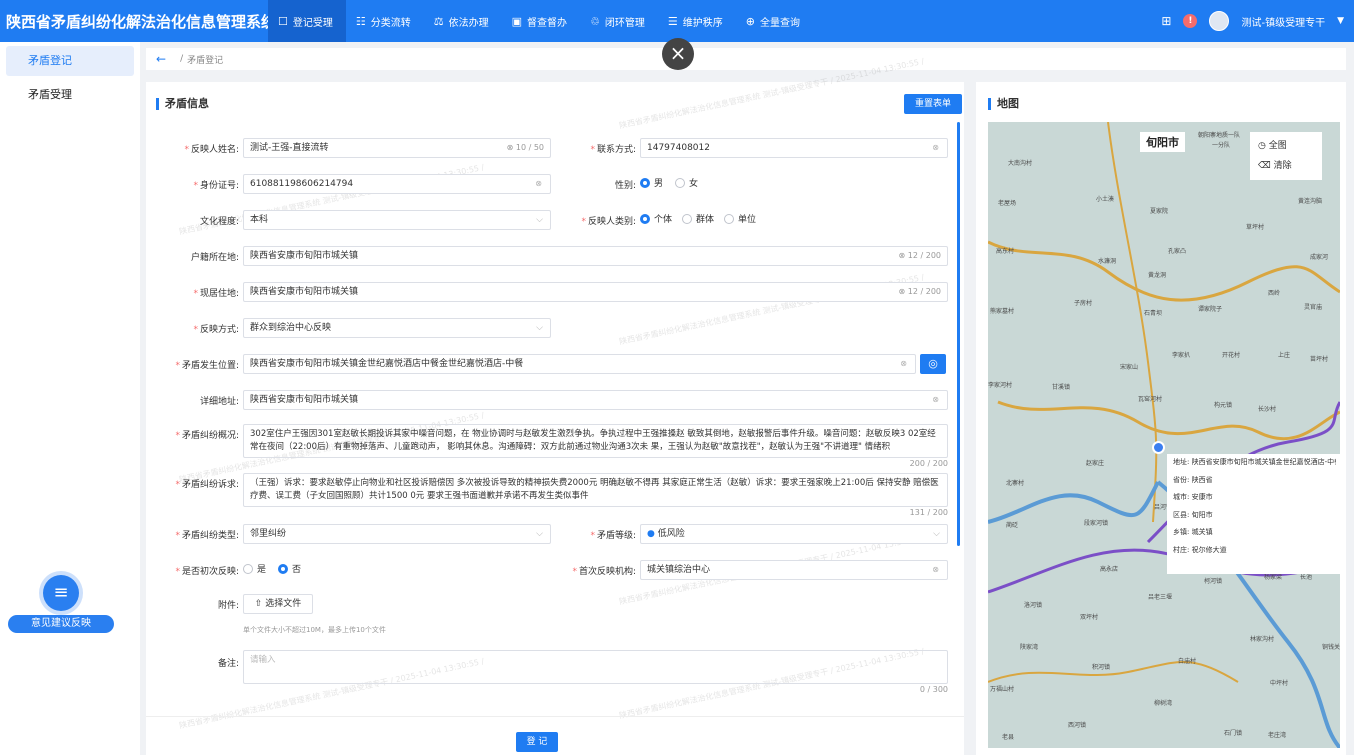  Describe the element at coordinates (70, 61) in the screenshot. I see `sidebar-item-register: 矛盾登记` at that location.